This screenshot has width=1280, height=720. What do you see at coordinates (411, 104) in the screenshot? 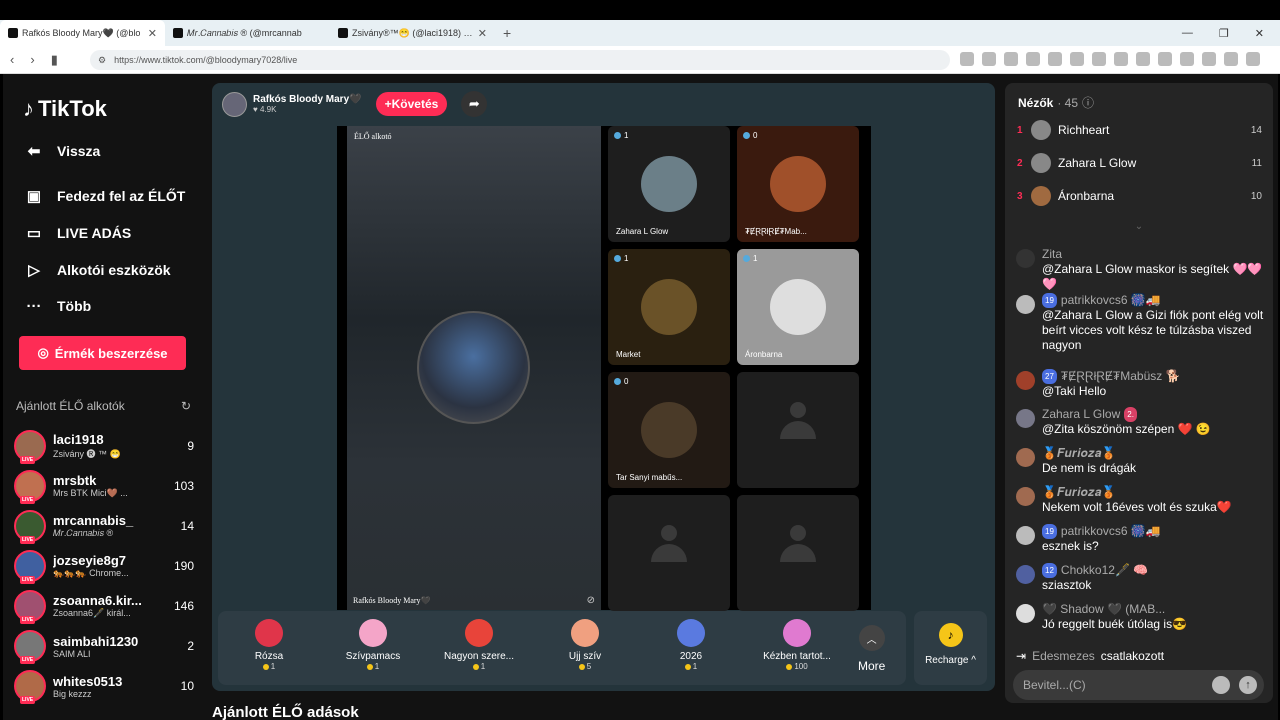
I see `follow-button: +Követés` at bounding box center [411, 104].